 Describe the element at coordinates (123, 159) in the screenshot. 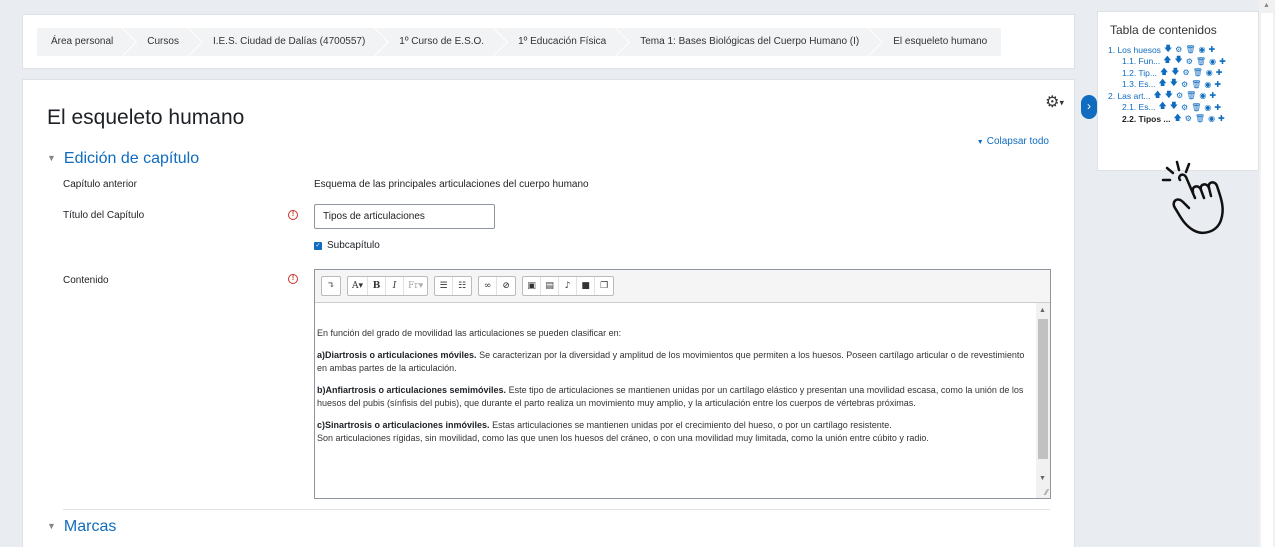

I see `section-edit-chapter: ▼ Edición de capítulo` at that location.